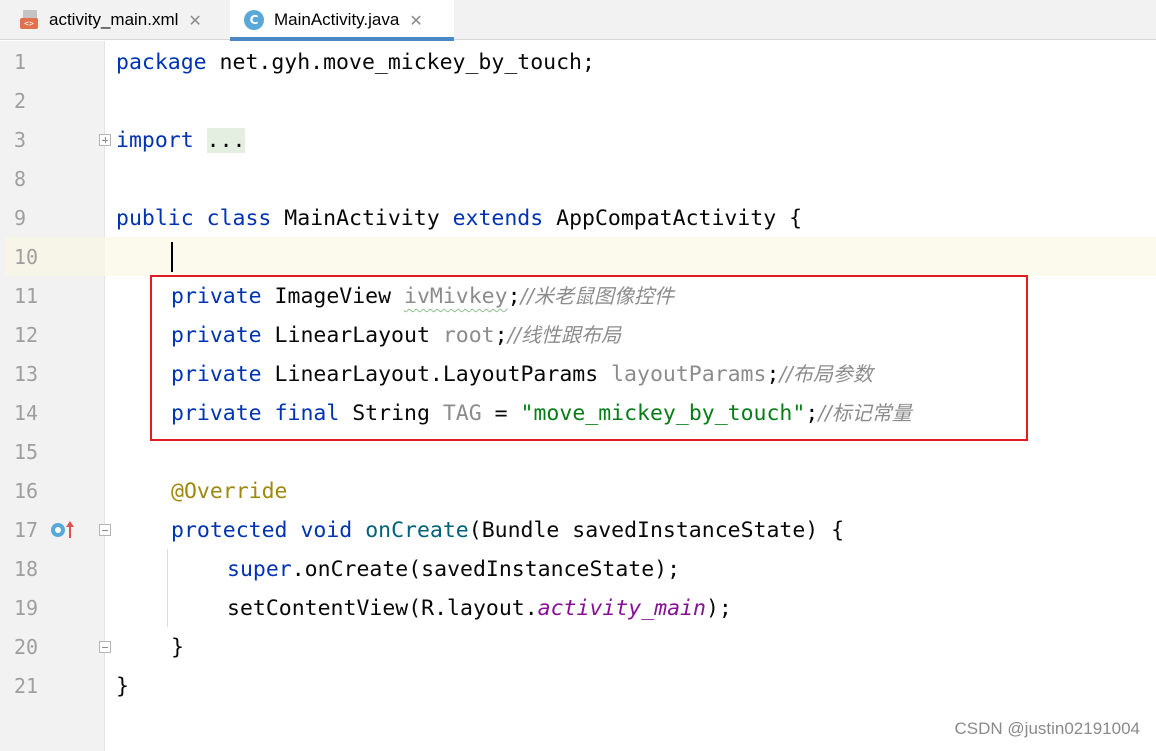 Image resolution: width=1156 pixels, height=751 pixels. What do you see at coordinates (20, 62) in the screenshot?
I see `line-number: 1` at bounding box center [20, 62].